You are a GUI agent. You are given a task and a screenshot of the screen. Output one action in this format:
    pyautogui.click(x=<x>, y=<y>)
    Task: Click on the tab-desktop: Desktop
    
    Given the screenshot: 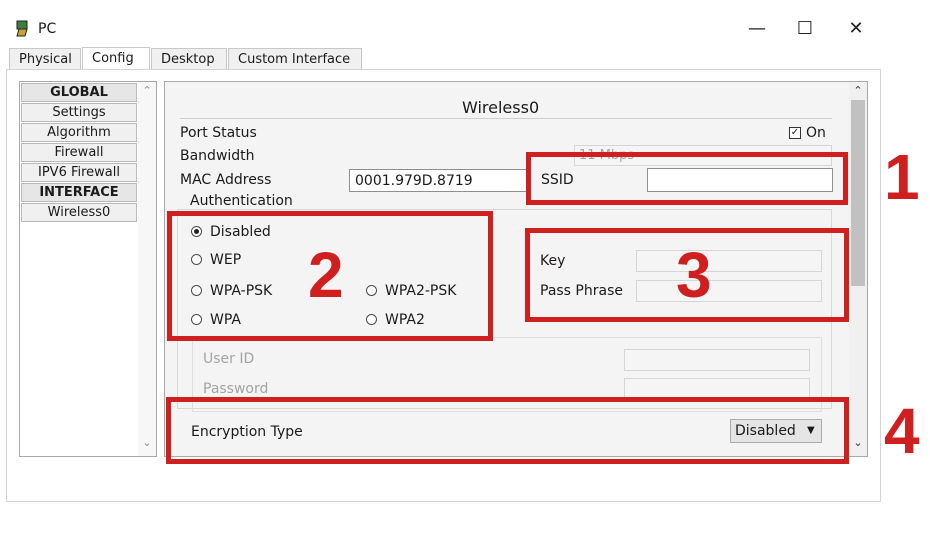 What is the action you would take?
    pyautogui.click(x=189, y=58)
    